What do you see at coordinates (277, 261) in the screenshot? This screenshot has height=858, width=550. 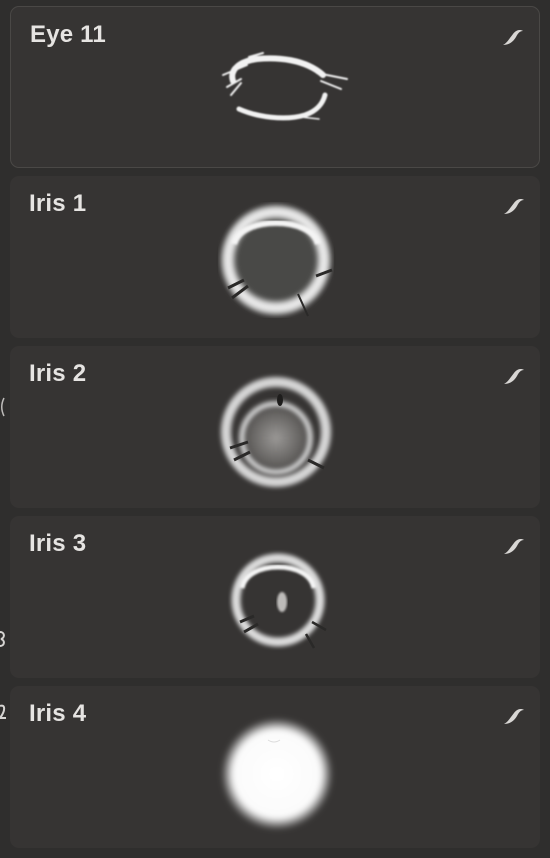 I see `iris-ring-preview` at bounding box center [277, 261].